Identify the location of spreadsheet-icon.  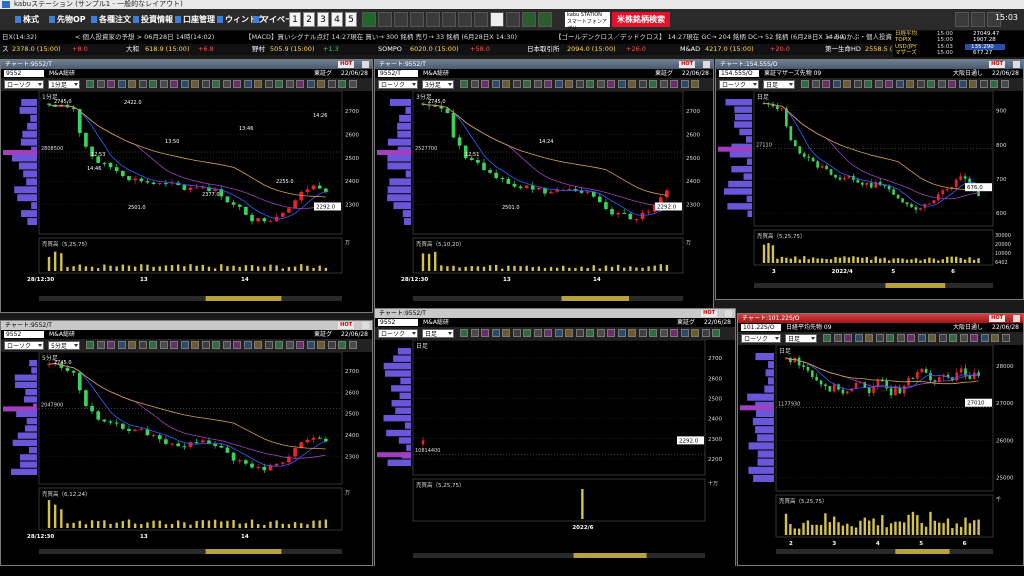
(369, 19).